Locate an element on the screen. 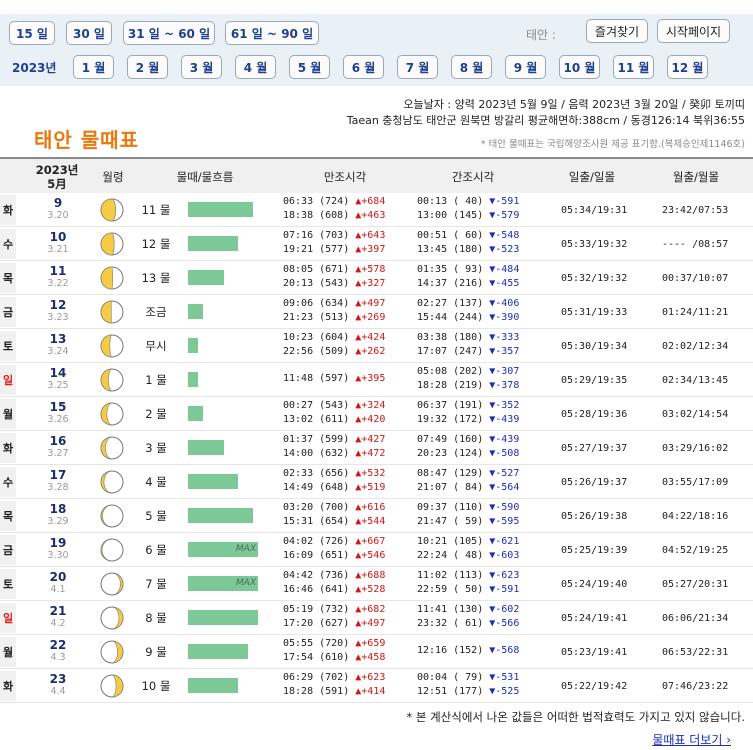  sunrise-sunset: 05:33/19:32 is located at coordinates (594, 244).